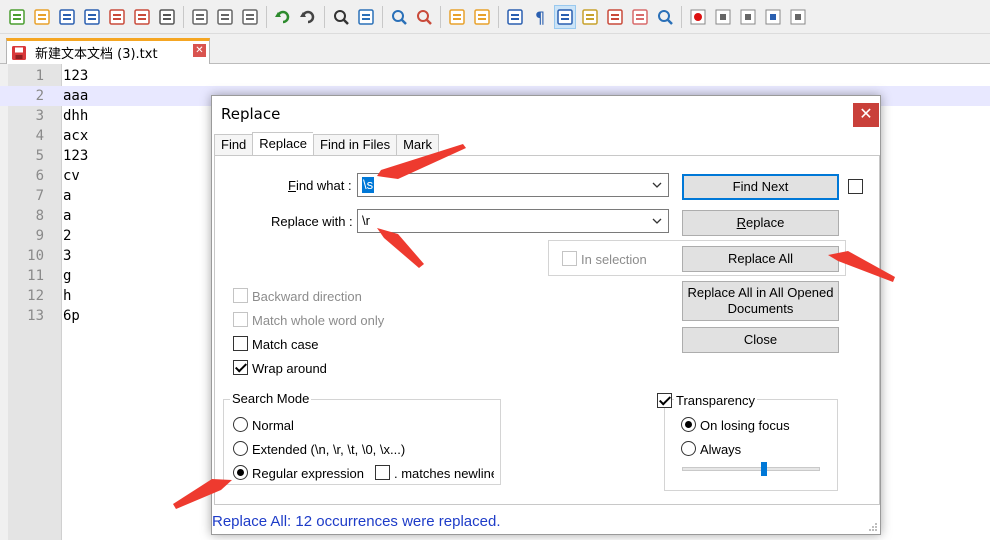  What do you see at coordinates (240, 343) in the screenshot?
I see `match-case-checkbox` at bounding box center [240, 343].